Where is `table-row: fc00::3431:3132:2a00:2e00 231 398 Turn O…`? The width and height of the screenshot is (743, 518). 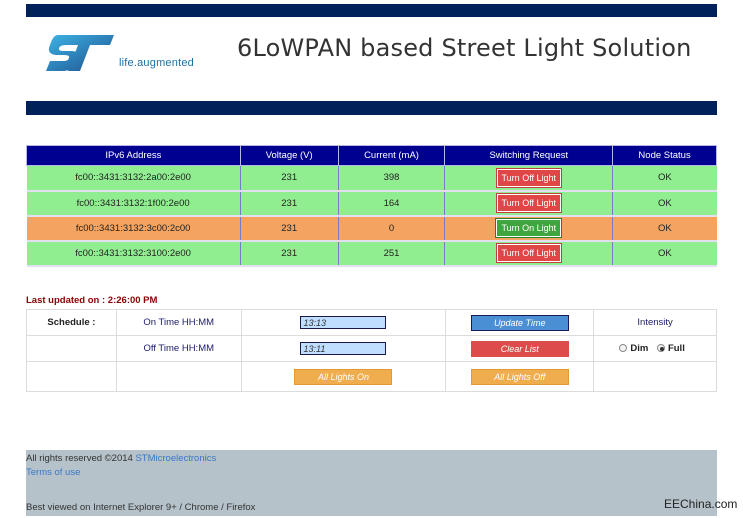 table-row: fc00::3431:3132:2a00:2e00 231 398 Turn O… is located at coordinates (371, 178).